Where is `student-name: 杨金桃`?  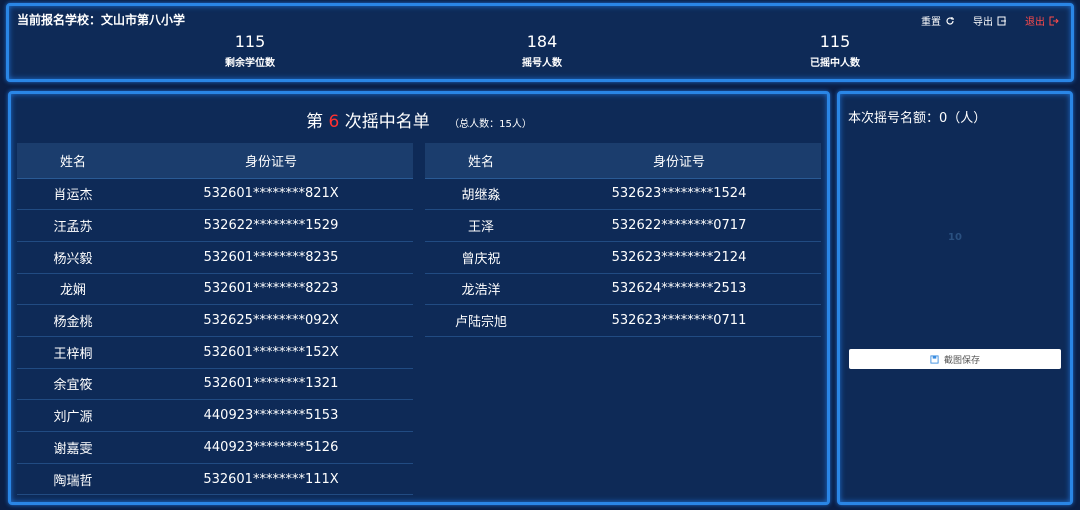
student-name: 杨金桃 is located at coordinates (73, 320).